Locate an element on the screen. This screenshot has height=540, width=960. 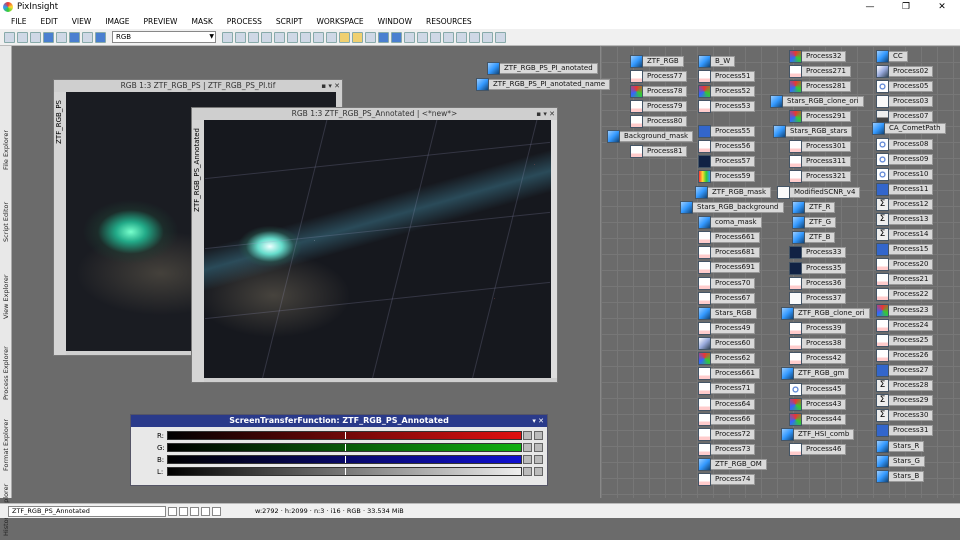
process-icon: Process08 is located at coordinates (905, 144).